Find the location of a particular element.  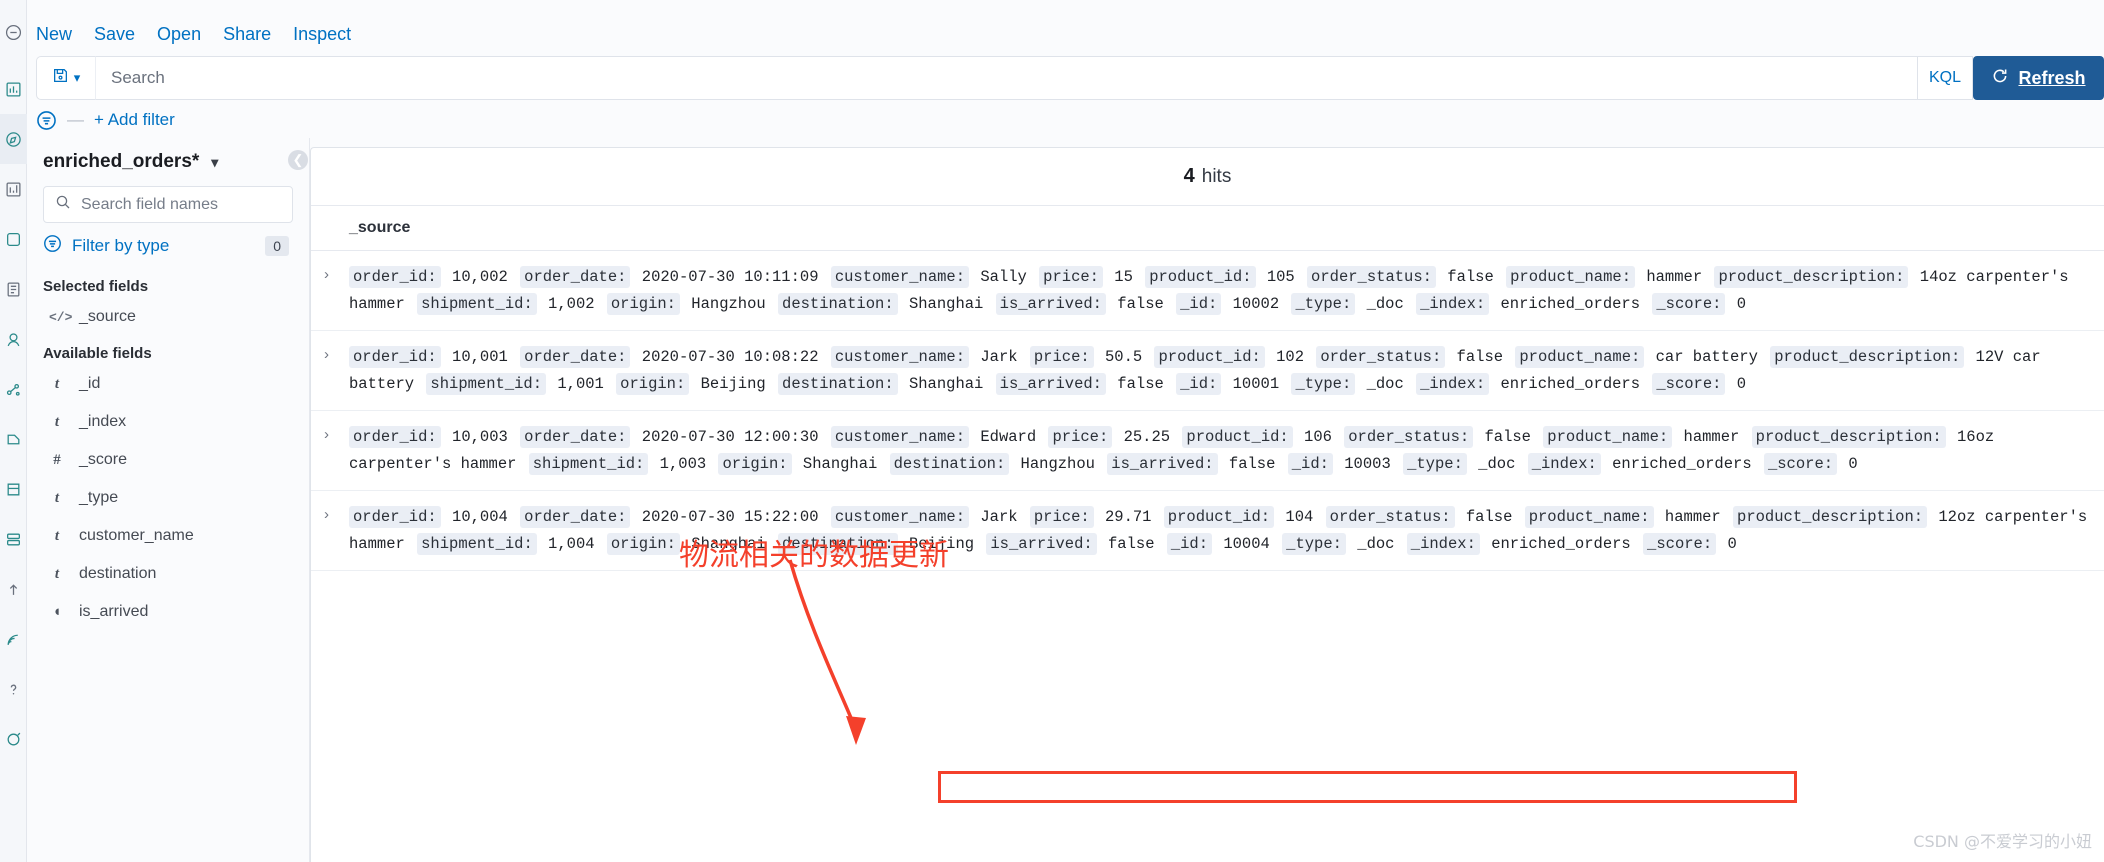

upgrade-icon is located at coordinates (13, 589).